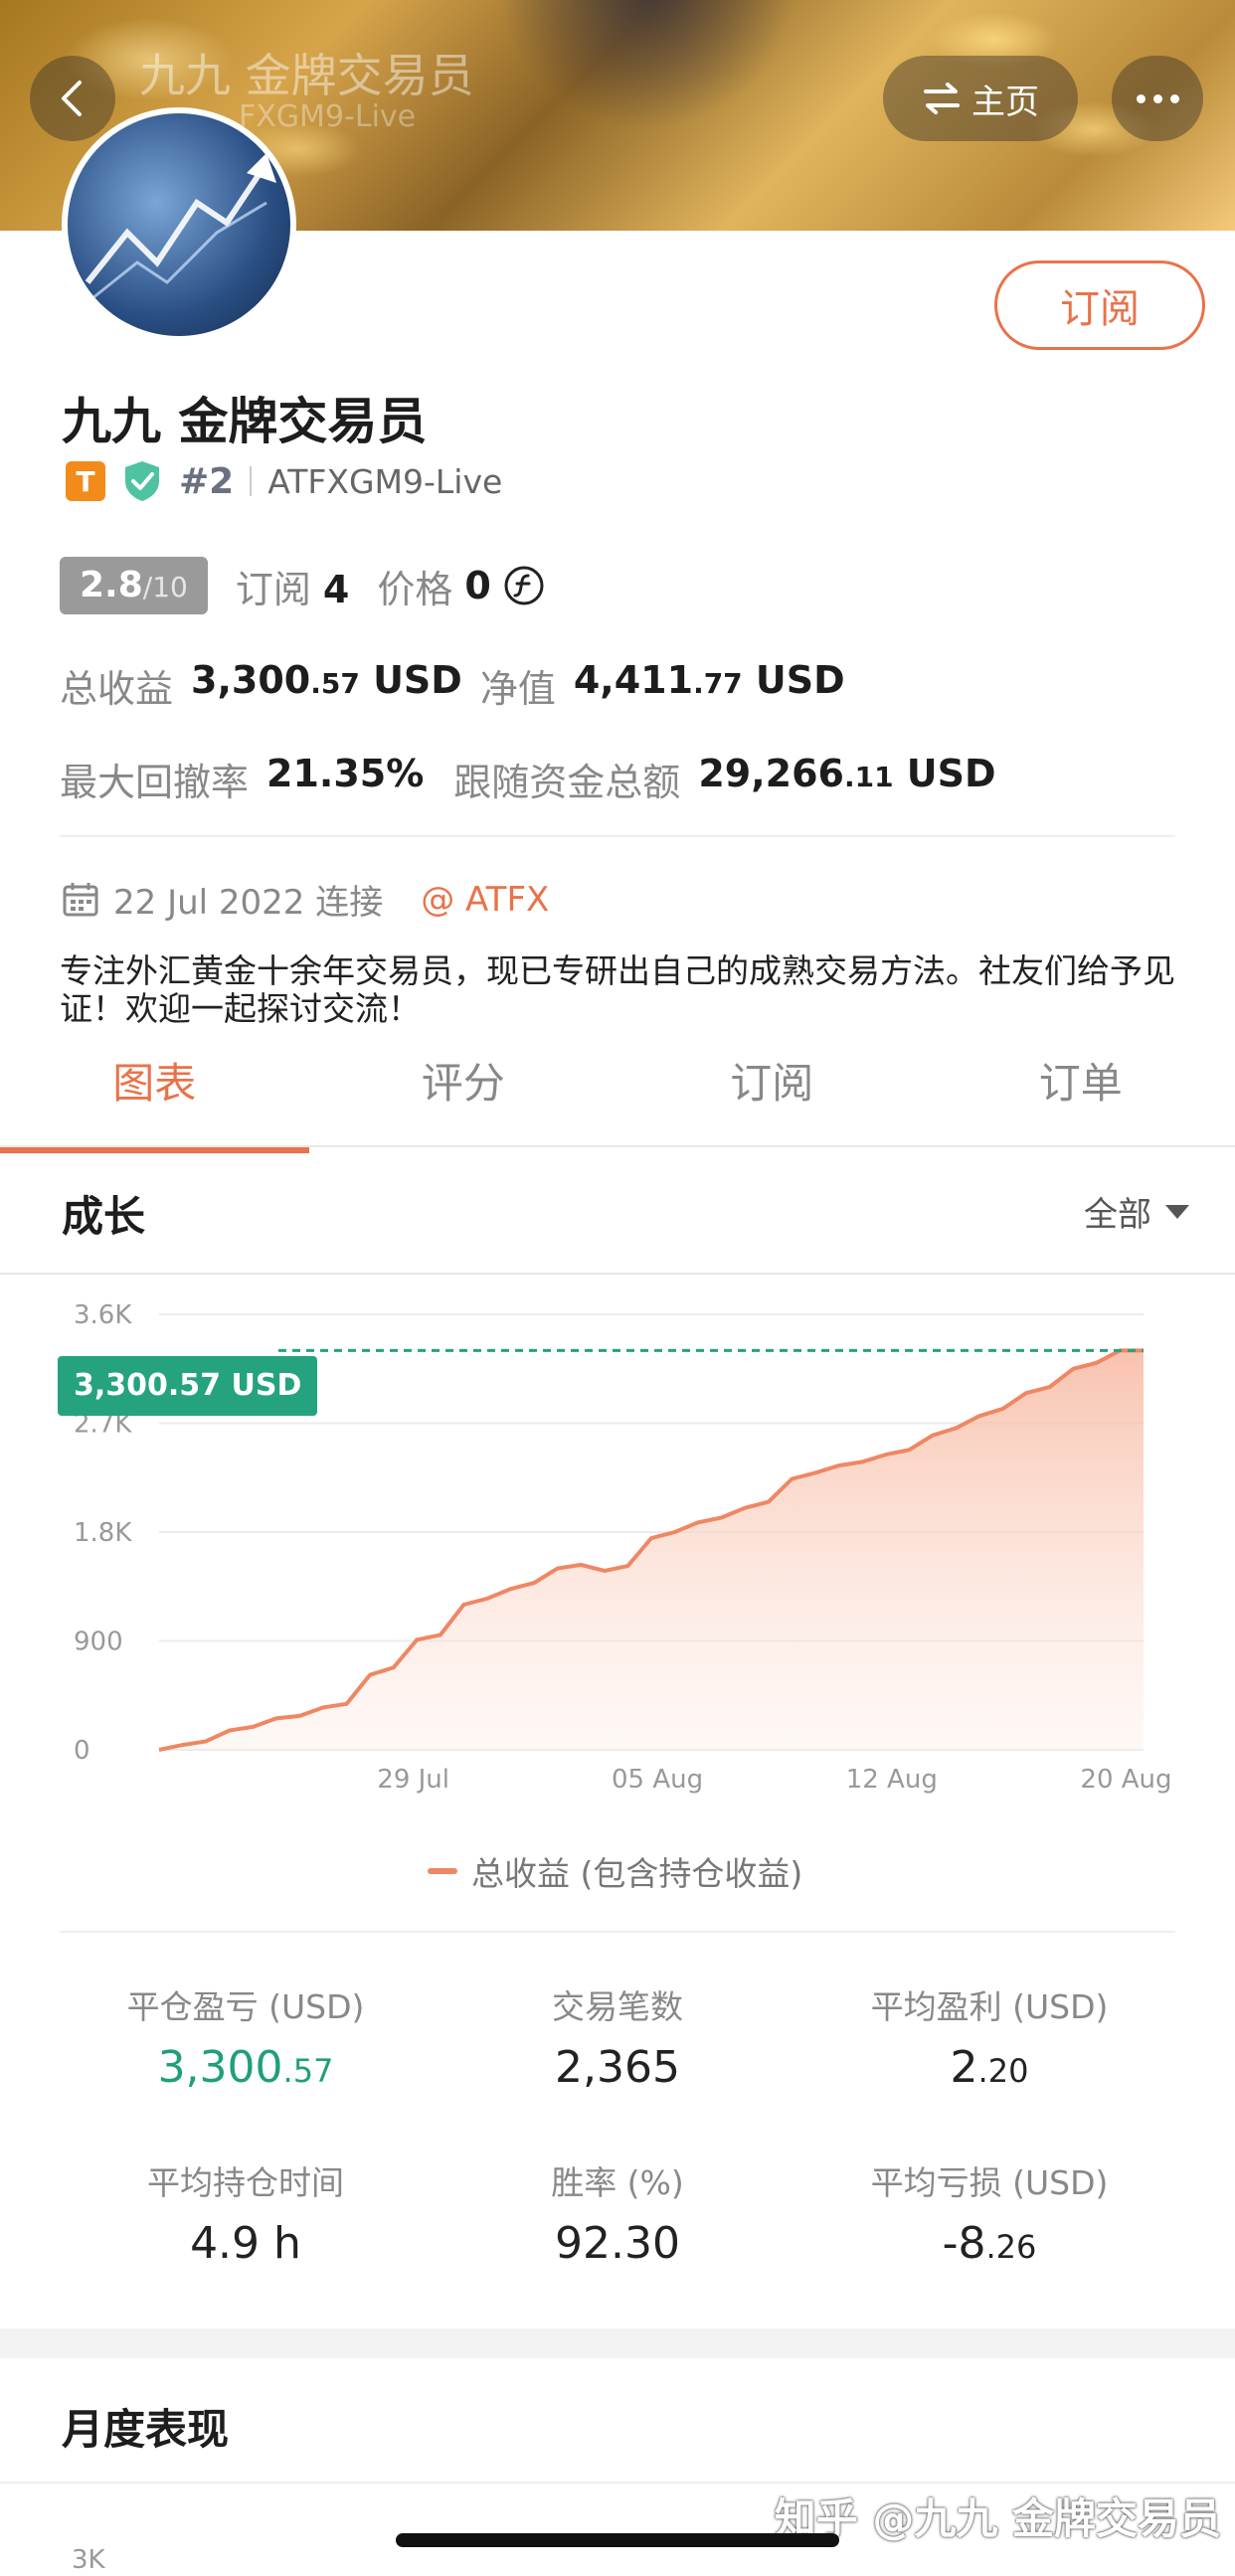 This screenshot has width=1235, height=2576. I want to click on summary-cell: 交易笔数 2,365, so click(617, 2036).